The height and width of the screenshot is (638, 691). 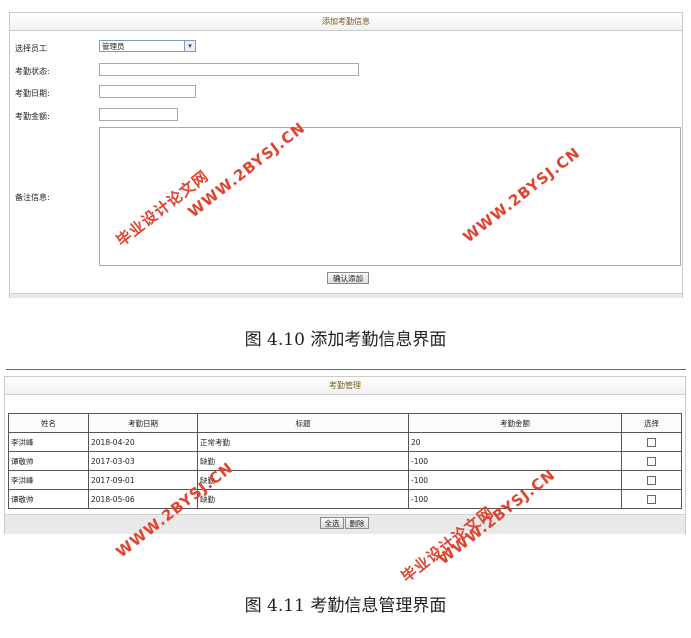 What do you see at coordinates (189, 46) in the screenshot?
I see `chevron-down-icon: ▾` at bounding box center [189, 46].